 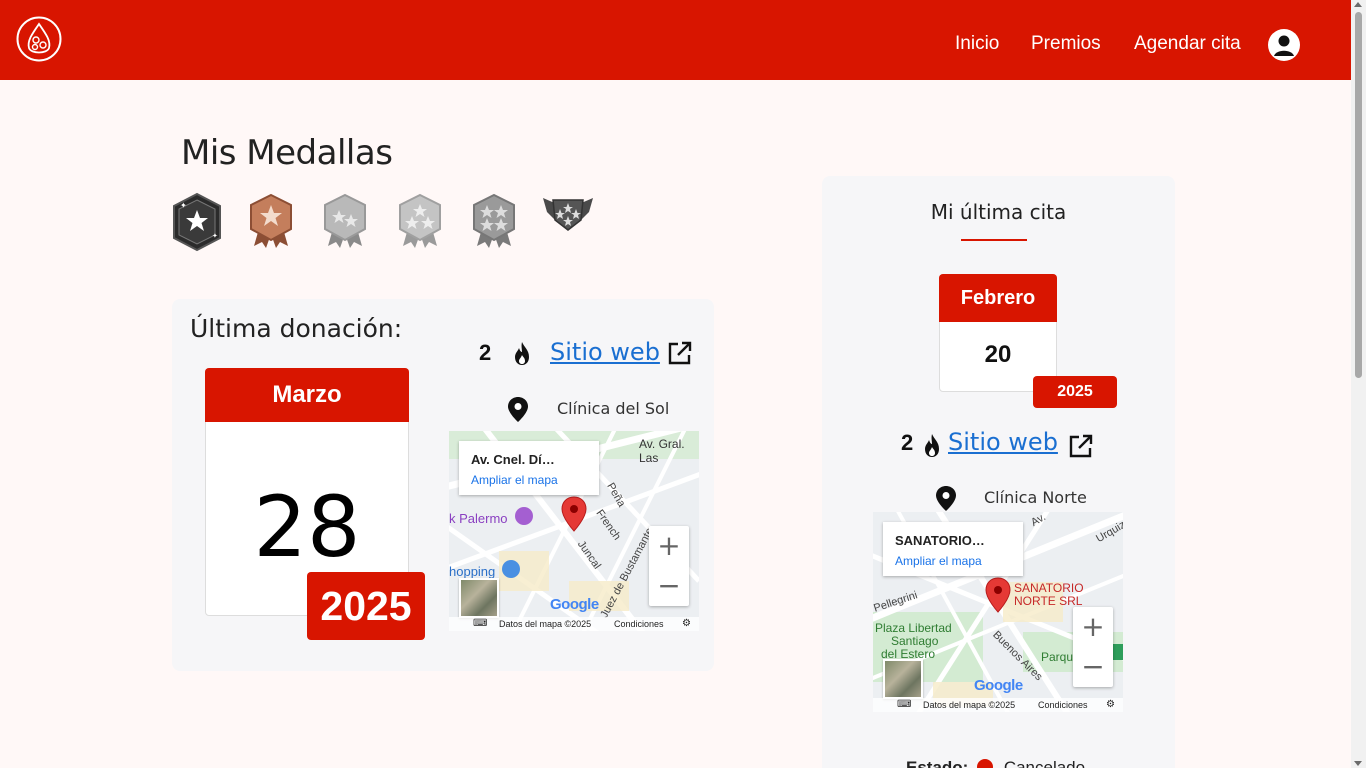 I want to click on map-poi-label: k Palermo, so click(x=478, y=518).